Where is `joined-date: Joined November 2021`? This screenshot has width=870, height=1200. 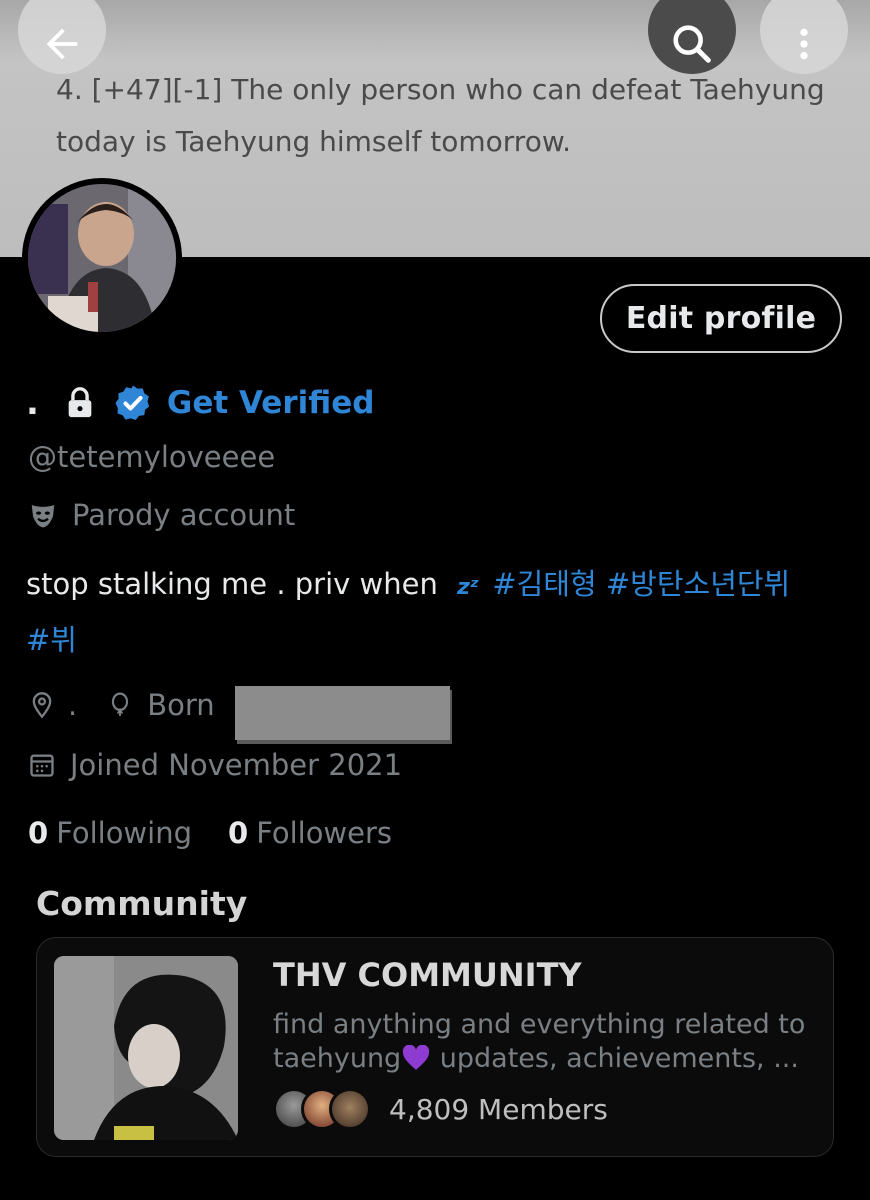 joined-date: Joined November 2021 is located at coordinates (236, 765).